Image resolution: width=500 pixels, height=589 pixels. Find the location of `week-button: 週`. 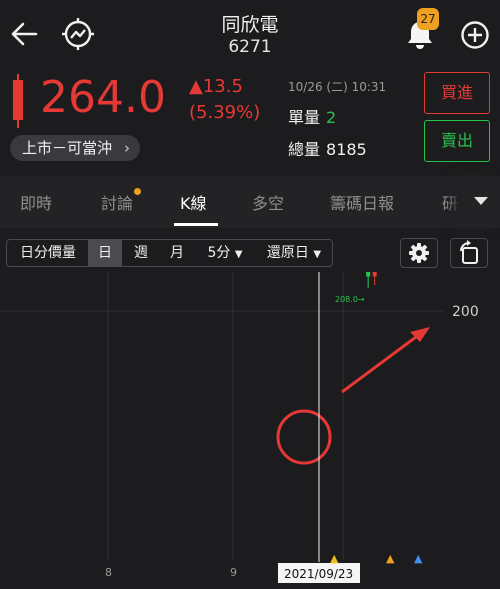

week-button: 週 is located at coordinates (141, 253).